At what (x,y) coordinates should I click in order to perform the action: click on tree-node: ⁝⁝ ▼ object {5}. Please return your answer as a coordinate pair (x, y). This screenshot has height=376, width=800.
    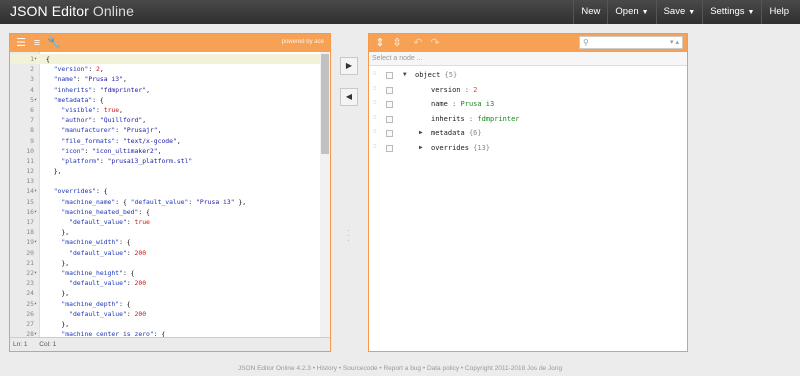
    Looking at the image, I should click on (528, 75).